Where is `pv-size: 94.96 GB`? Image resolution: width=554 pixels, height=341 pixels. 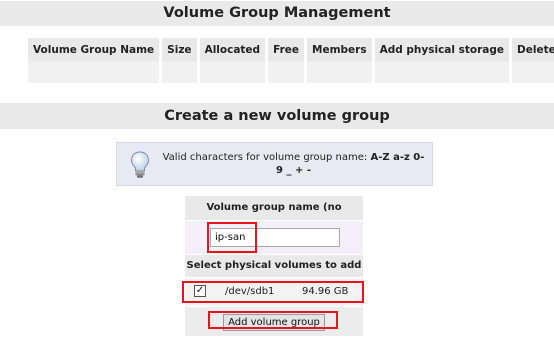 pv-size: 94.96 GB is located at coordinates (325, 291).